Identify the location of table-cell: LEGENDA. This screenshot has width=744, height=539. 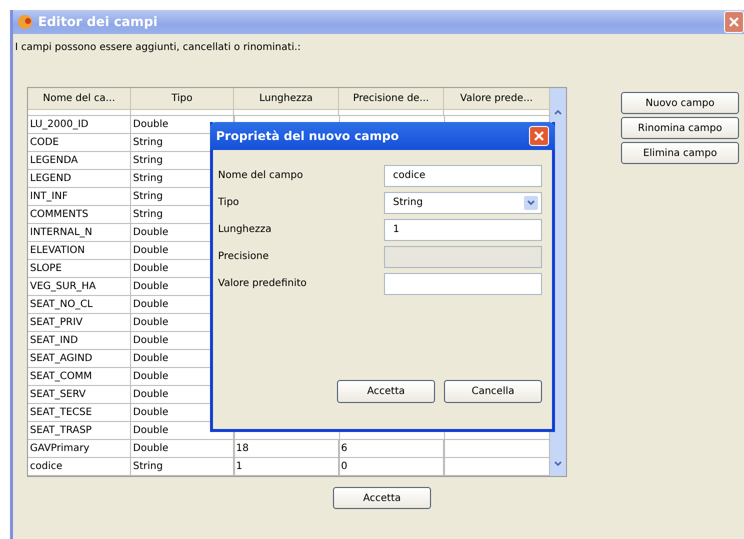
(79, 160).